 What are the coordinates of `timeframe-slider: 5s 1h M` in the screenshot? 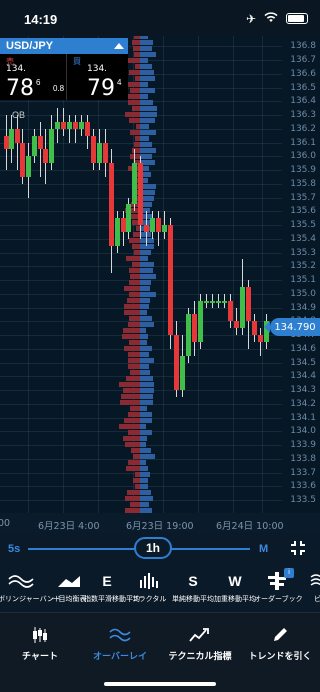 It's located at (160, 549).